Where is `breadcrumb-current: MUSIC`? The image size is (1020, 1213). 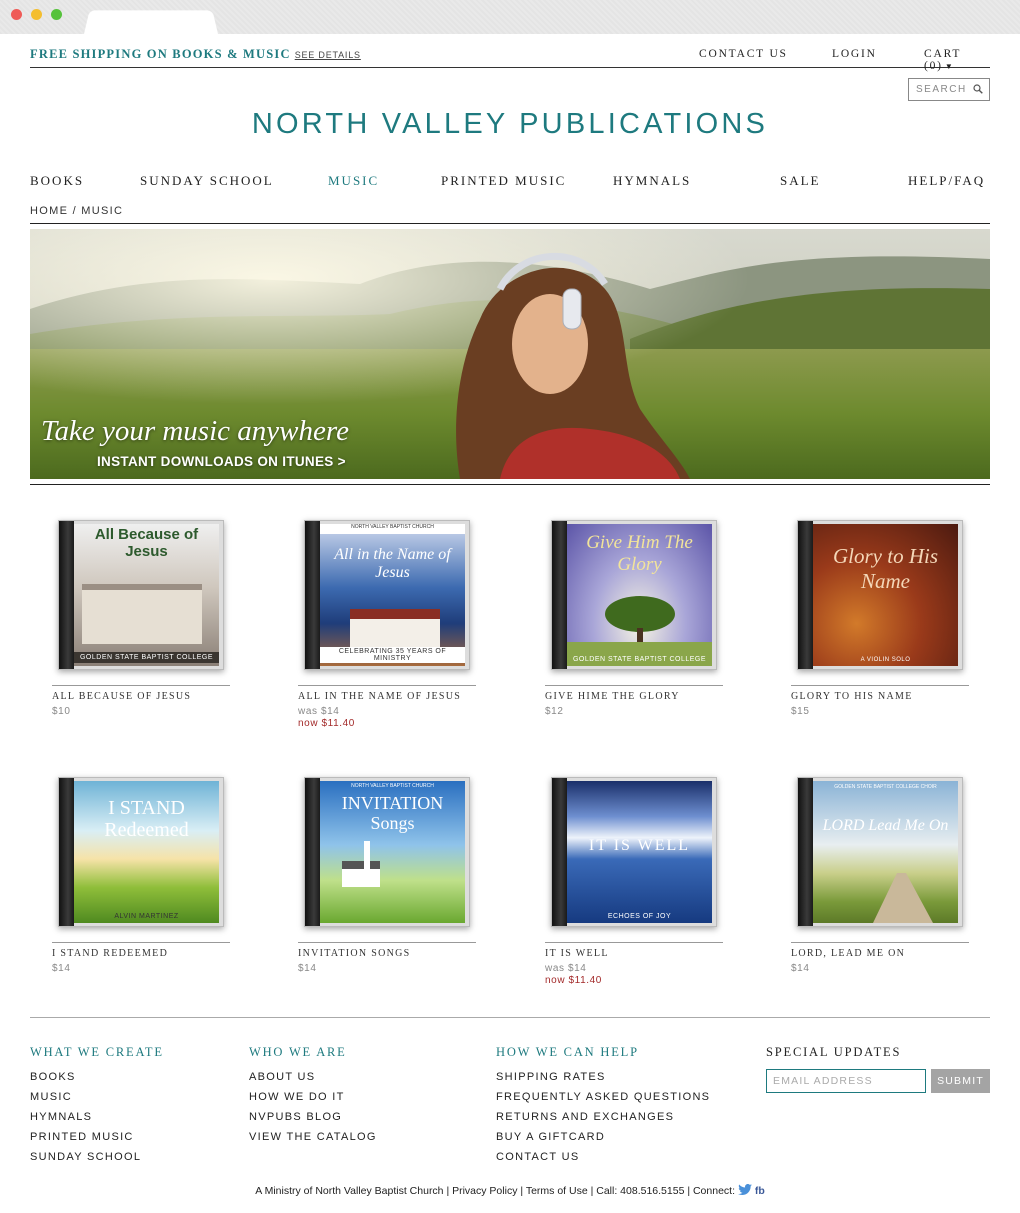 breadcrumb-current: MUSIC is located at coordinates (102, 211).